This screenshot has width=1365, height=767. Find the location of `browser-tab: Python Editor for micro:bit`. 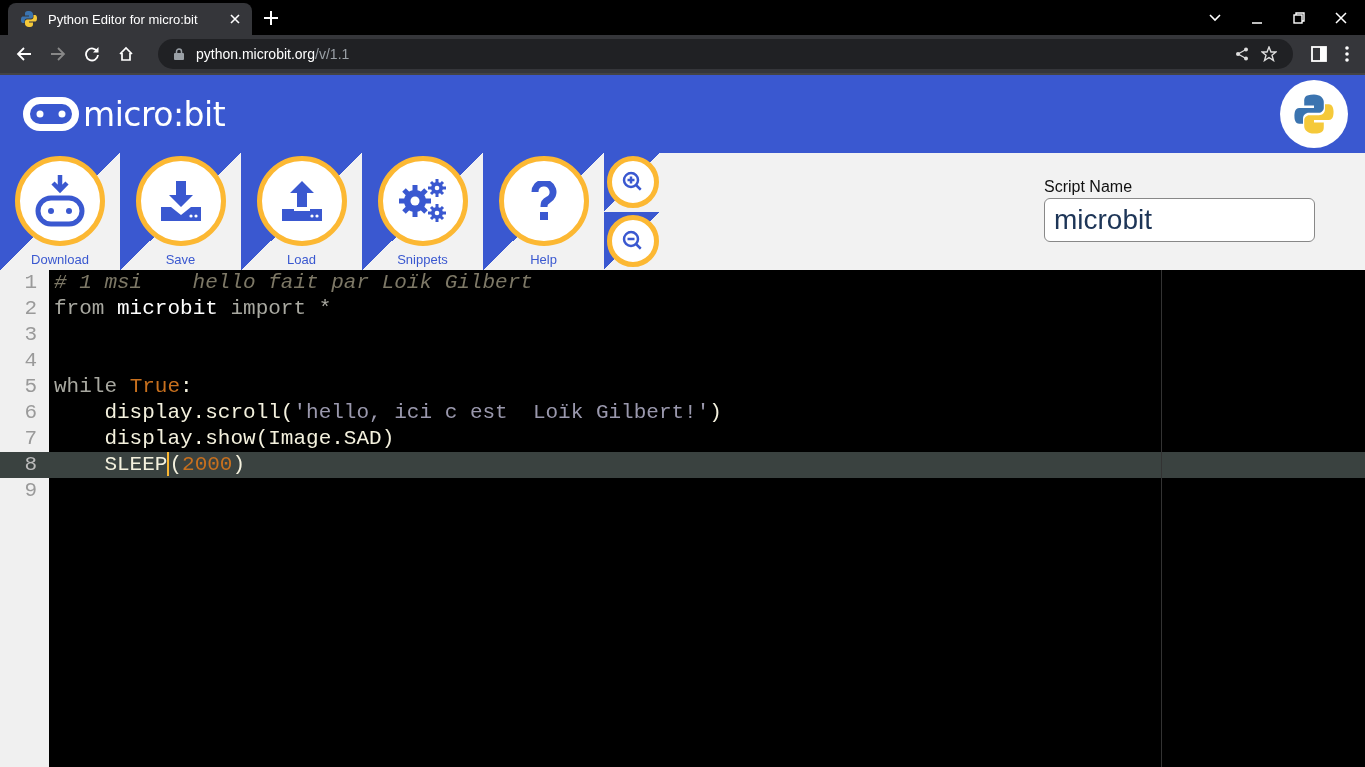

browser-tab: Python Editor for micro:bit is located at coordinates (130, 19).